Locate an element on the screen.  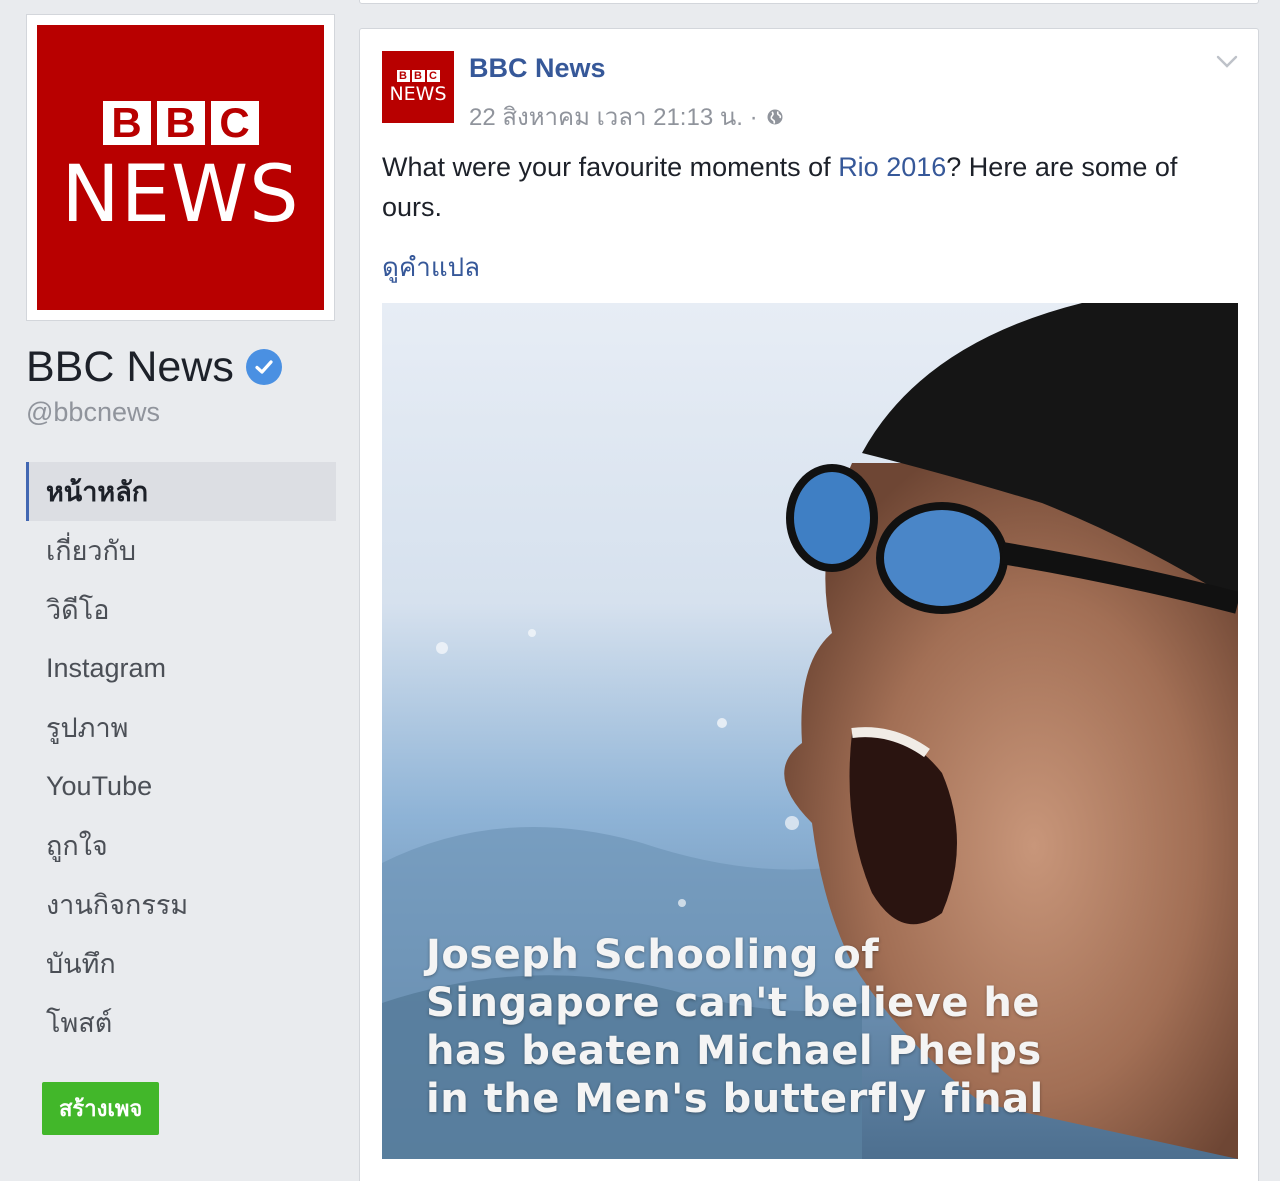
page-handle: @bbcnews is located at coordinates (182, 412).